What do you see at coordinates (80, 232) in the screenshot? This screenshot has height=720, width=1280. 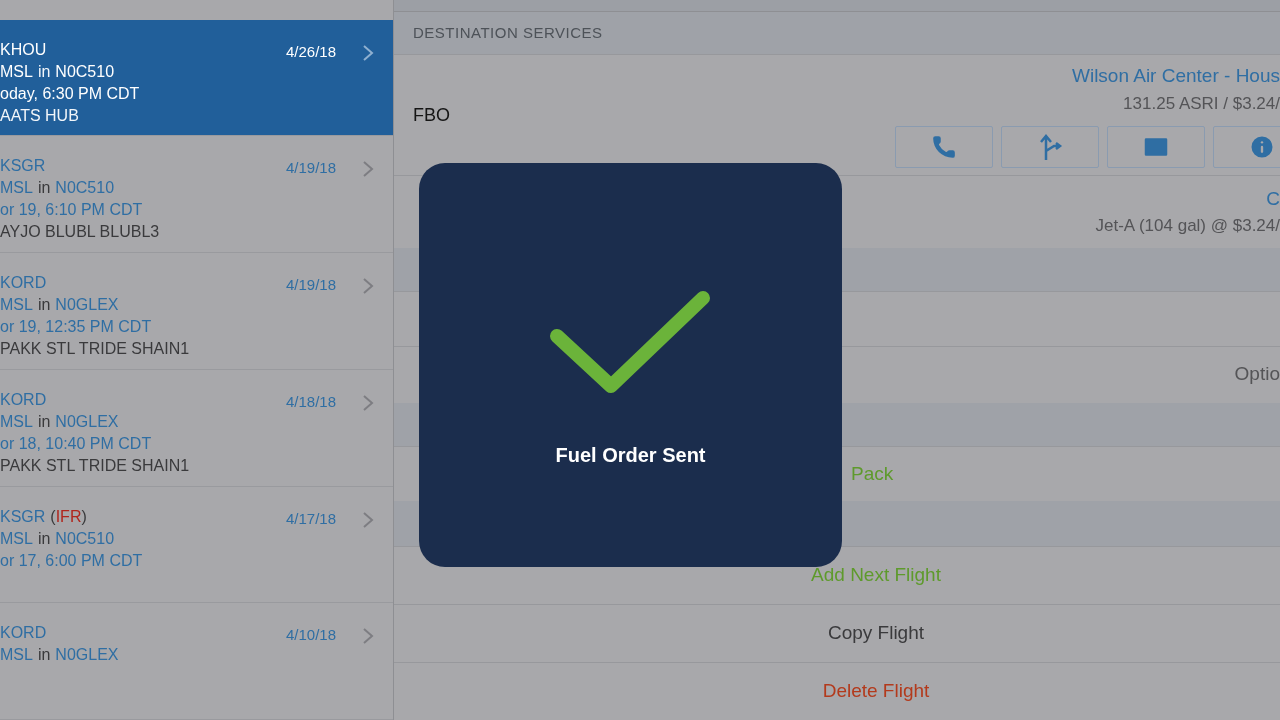 I see `flight-text: AYJO BLUBL BLUBL3` at bounding box center [80, 232].